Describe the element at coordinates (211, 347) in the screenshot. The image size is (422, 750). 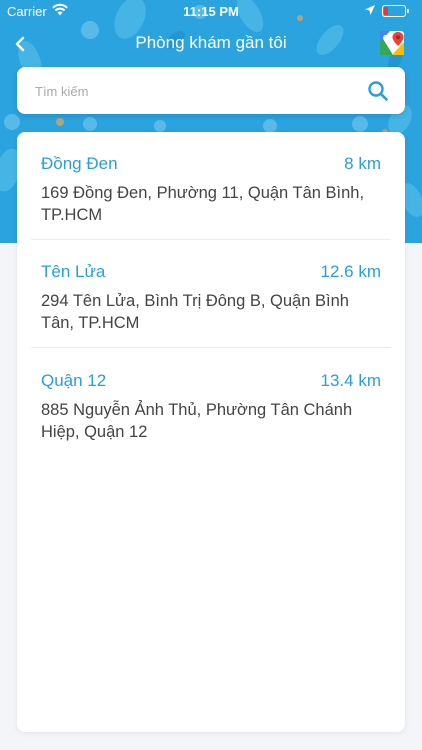
I see `divider` at that location.